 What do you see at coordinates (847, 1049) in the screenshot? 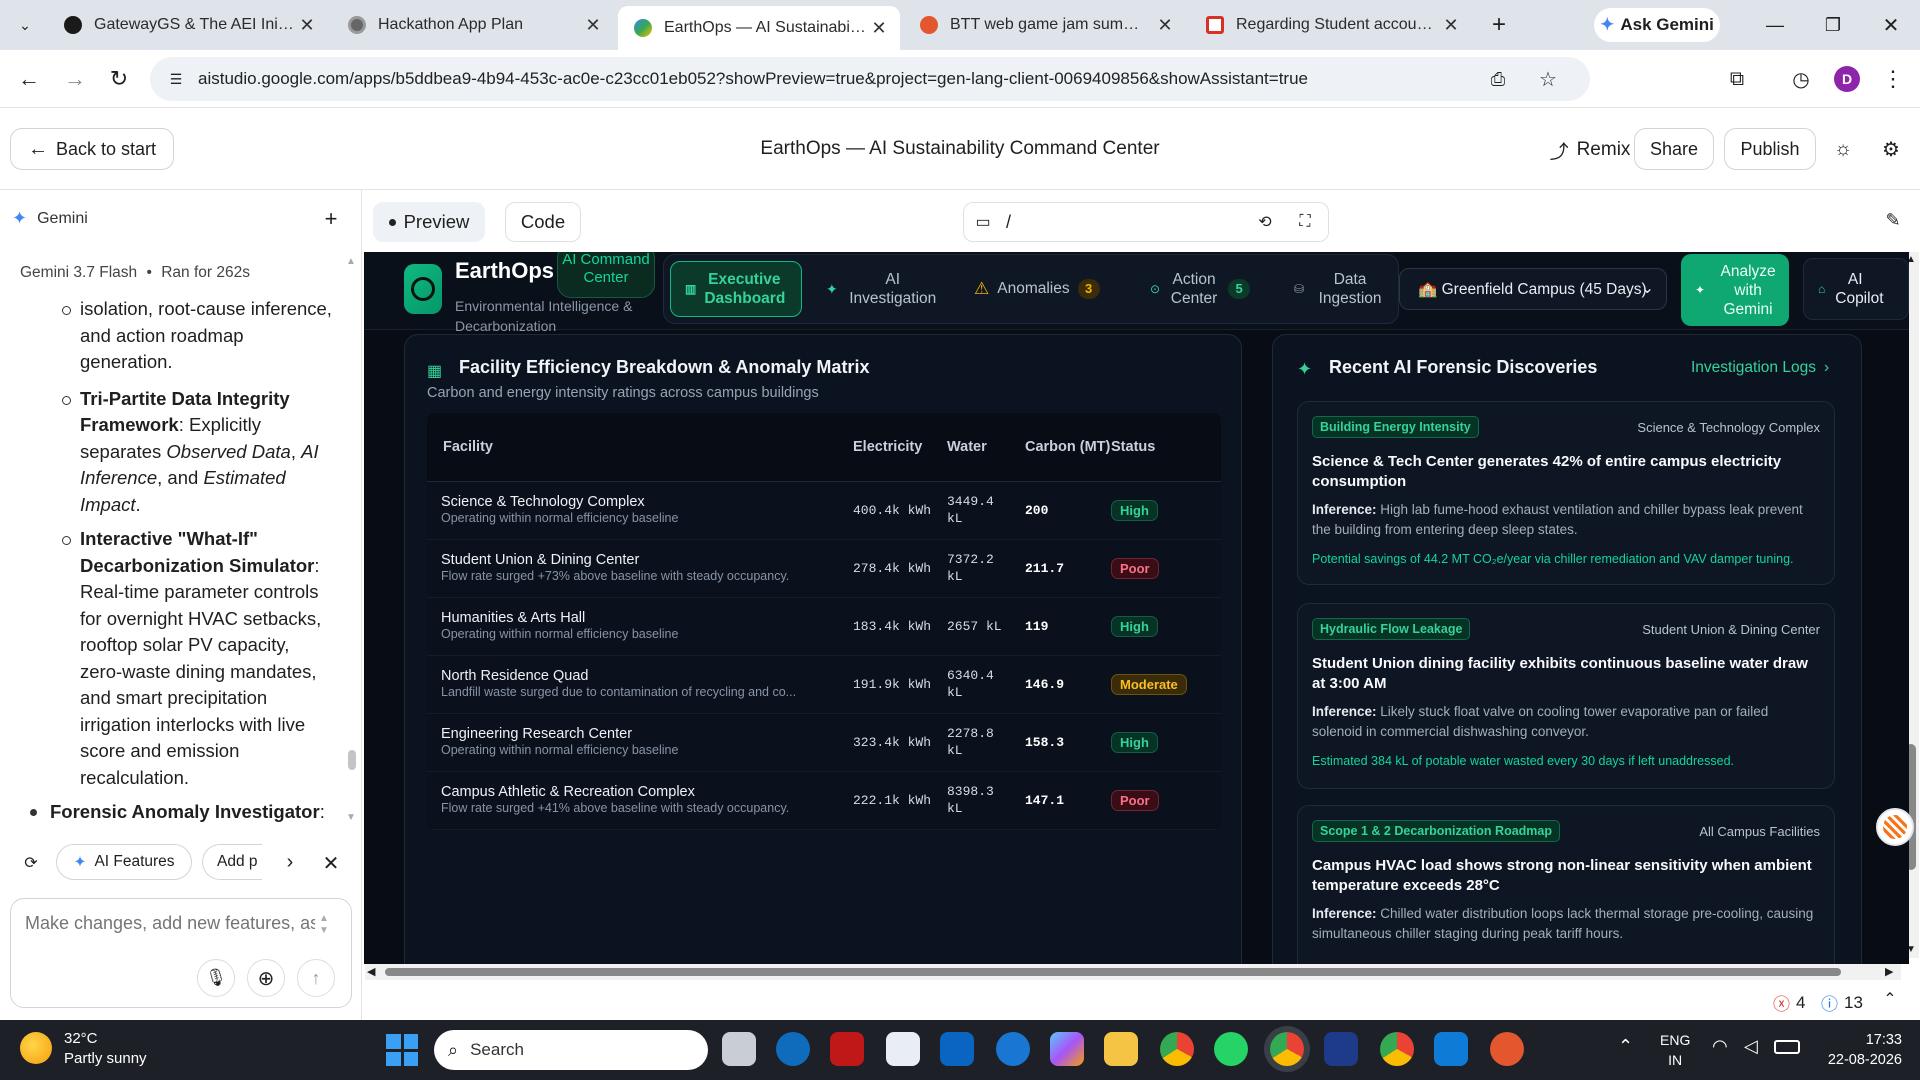
I see `mcafee-icon` at bounding box center [847, 1049].